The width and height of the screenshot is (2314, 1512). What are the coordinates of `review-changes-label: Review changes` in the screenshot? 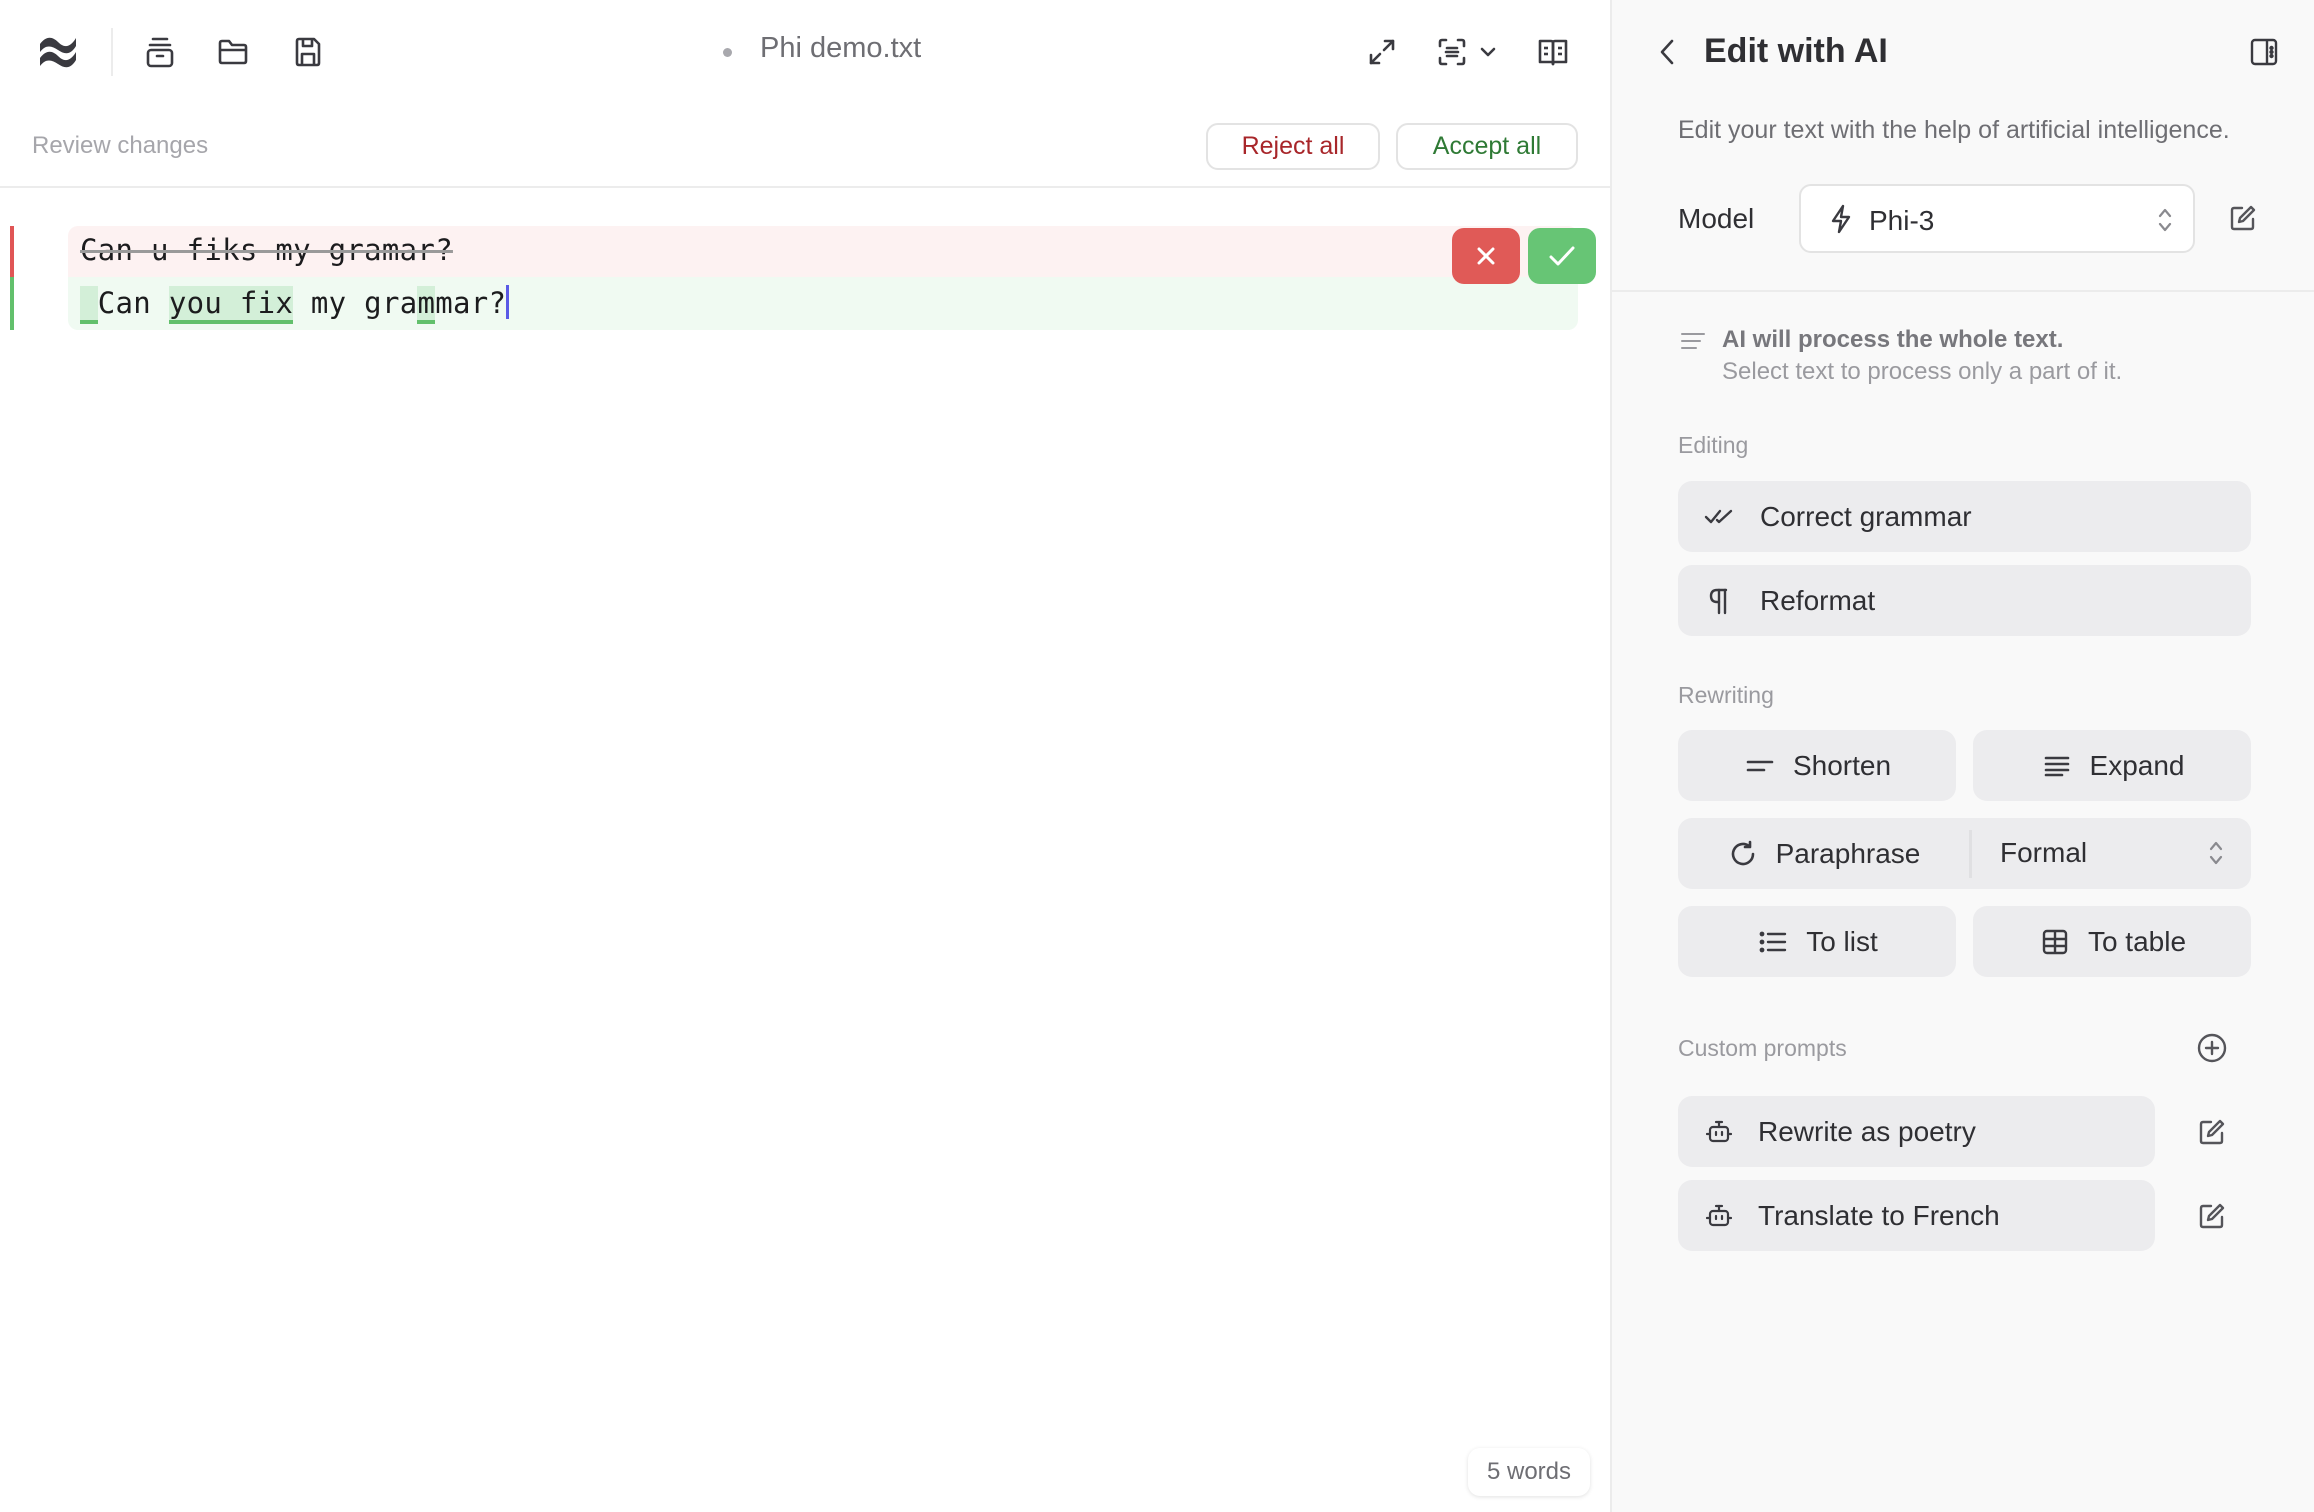 It's located at (120, 145).